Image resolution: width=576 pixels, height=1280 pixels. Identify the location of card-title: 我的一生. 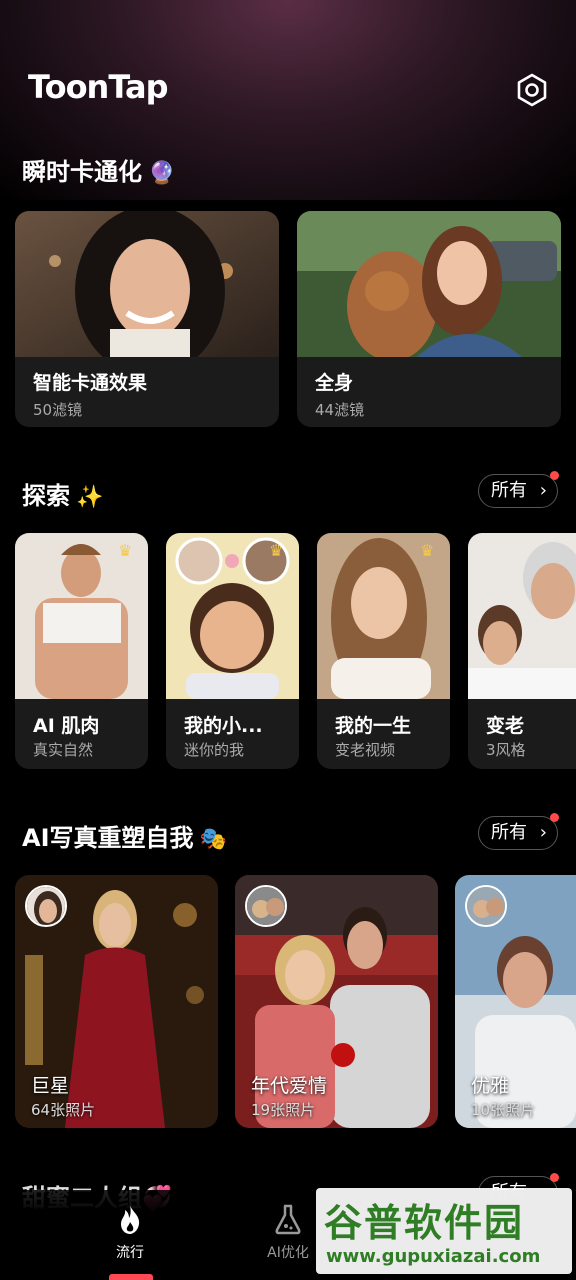
(373, 726).